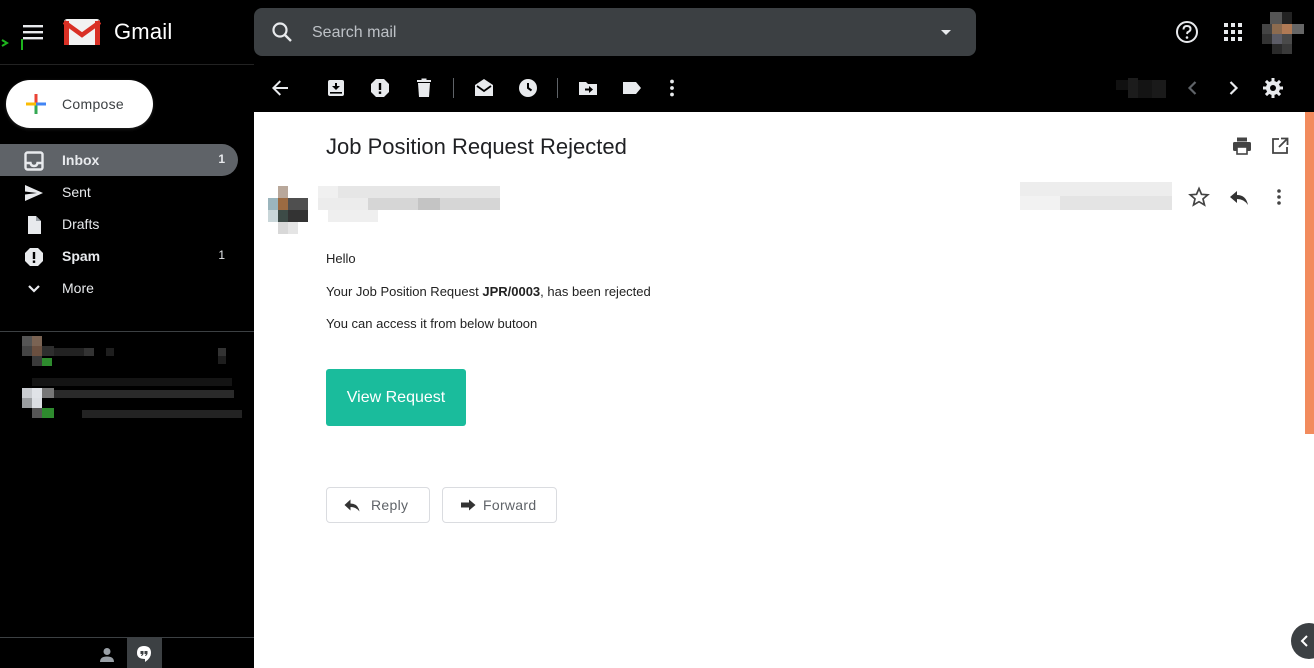 The image size is (1314, 668). I want to click on body-text: Your Job Position Request, so click(404, 291).